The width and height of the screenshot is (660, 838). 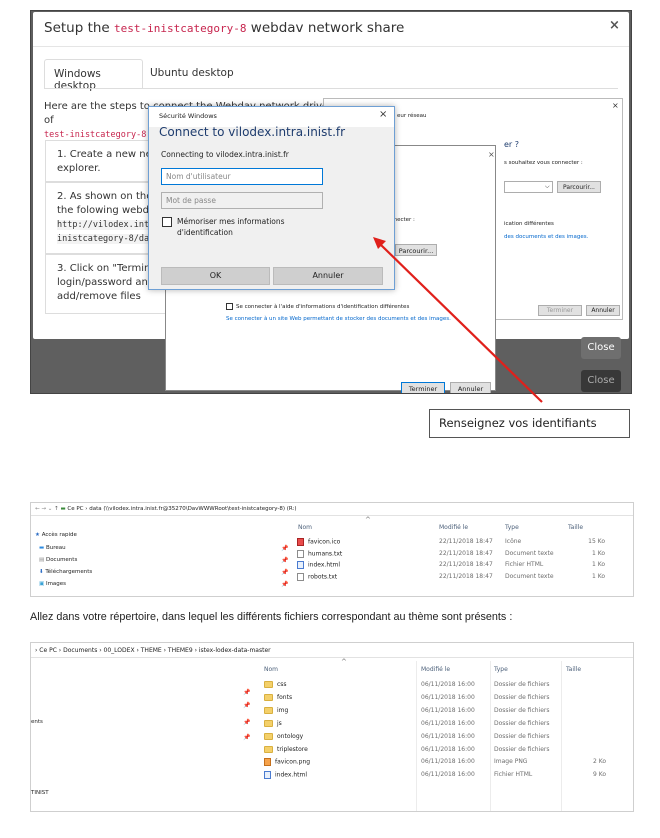 I want to click on file-name: img, so click(x=276, y=710).